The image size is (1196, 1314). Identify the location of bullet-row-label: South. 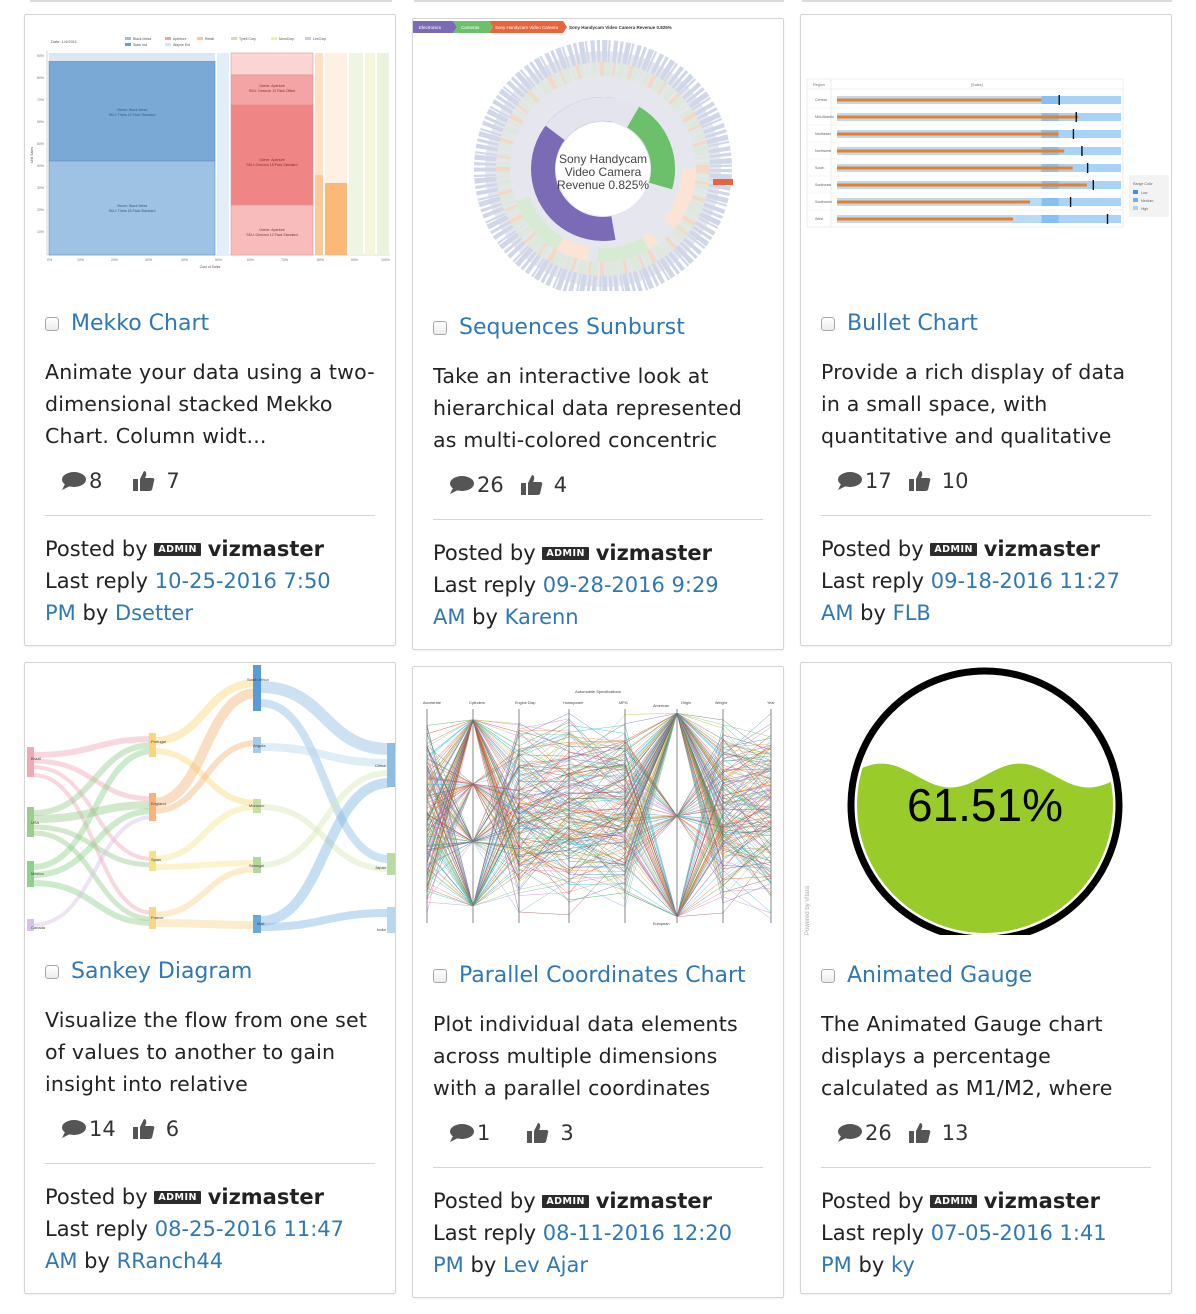
(819, 168).